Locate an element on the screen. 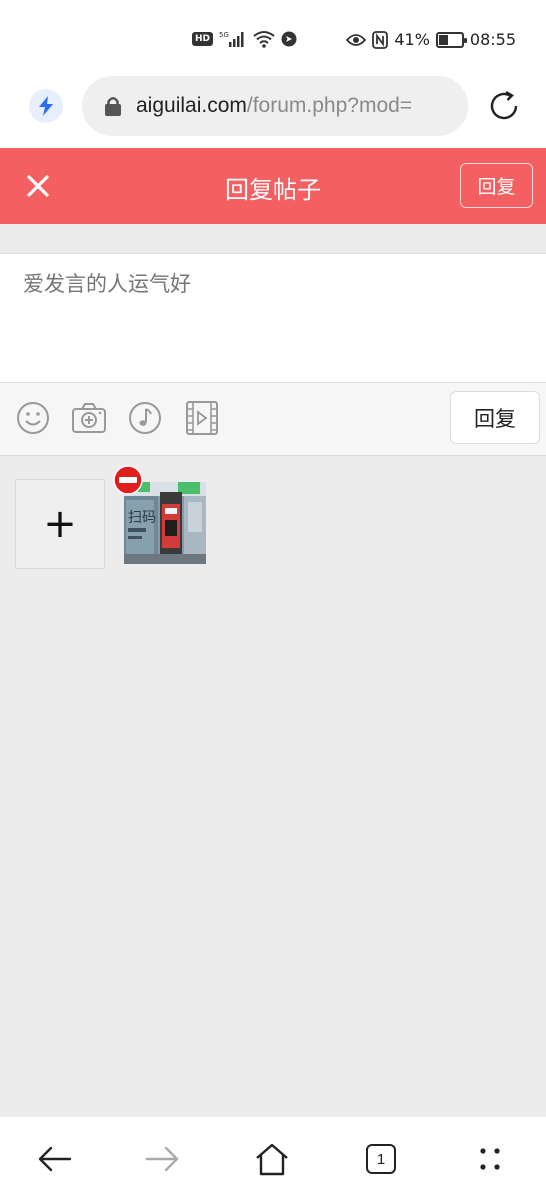 This screenshot has width=546, height=1200. address-bar: aiguilai.com/forum.php?mod= is located at coordinates (275, 106).